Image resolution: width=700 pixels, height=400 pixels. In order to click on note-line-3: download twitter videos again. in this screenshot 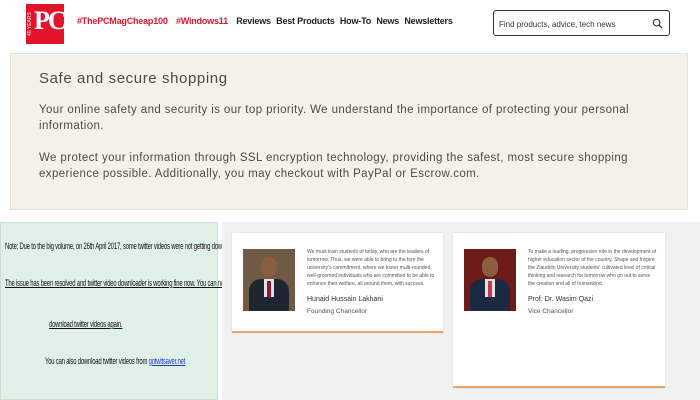, I will do `click(86, 324)`.